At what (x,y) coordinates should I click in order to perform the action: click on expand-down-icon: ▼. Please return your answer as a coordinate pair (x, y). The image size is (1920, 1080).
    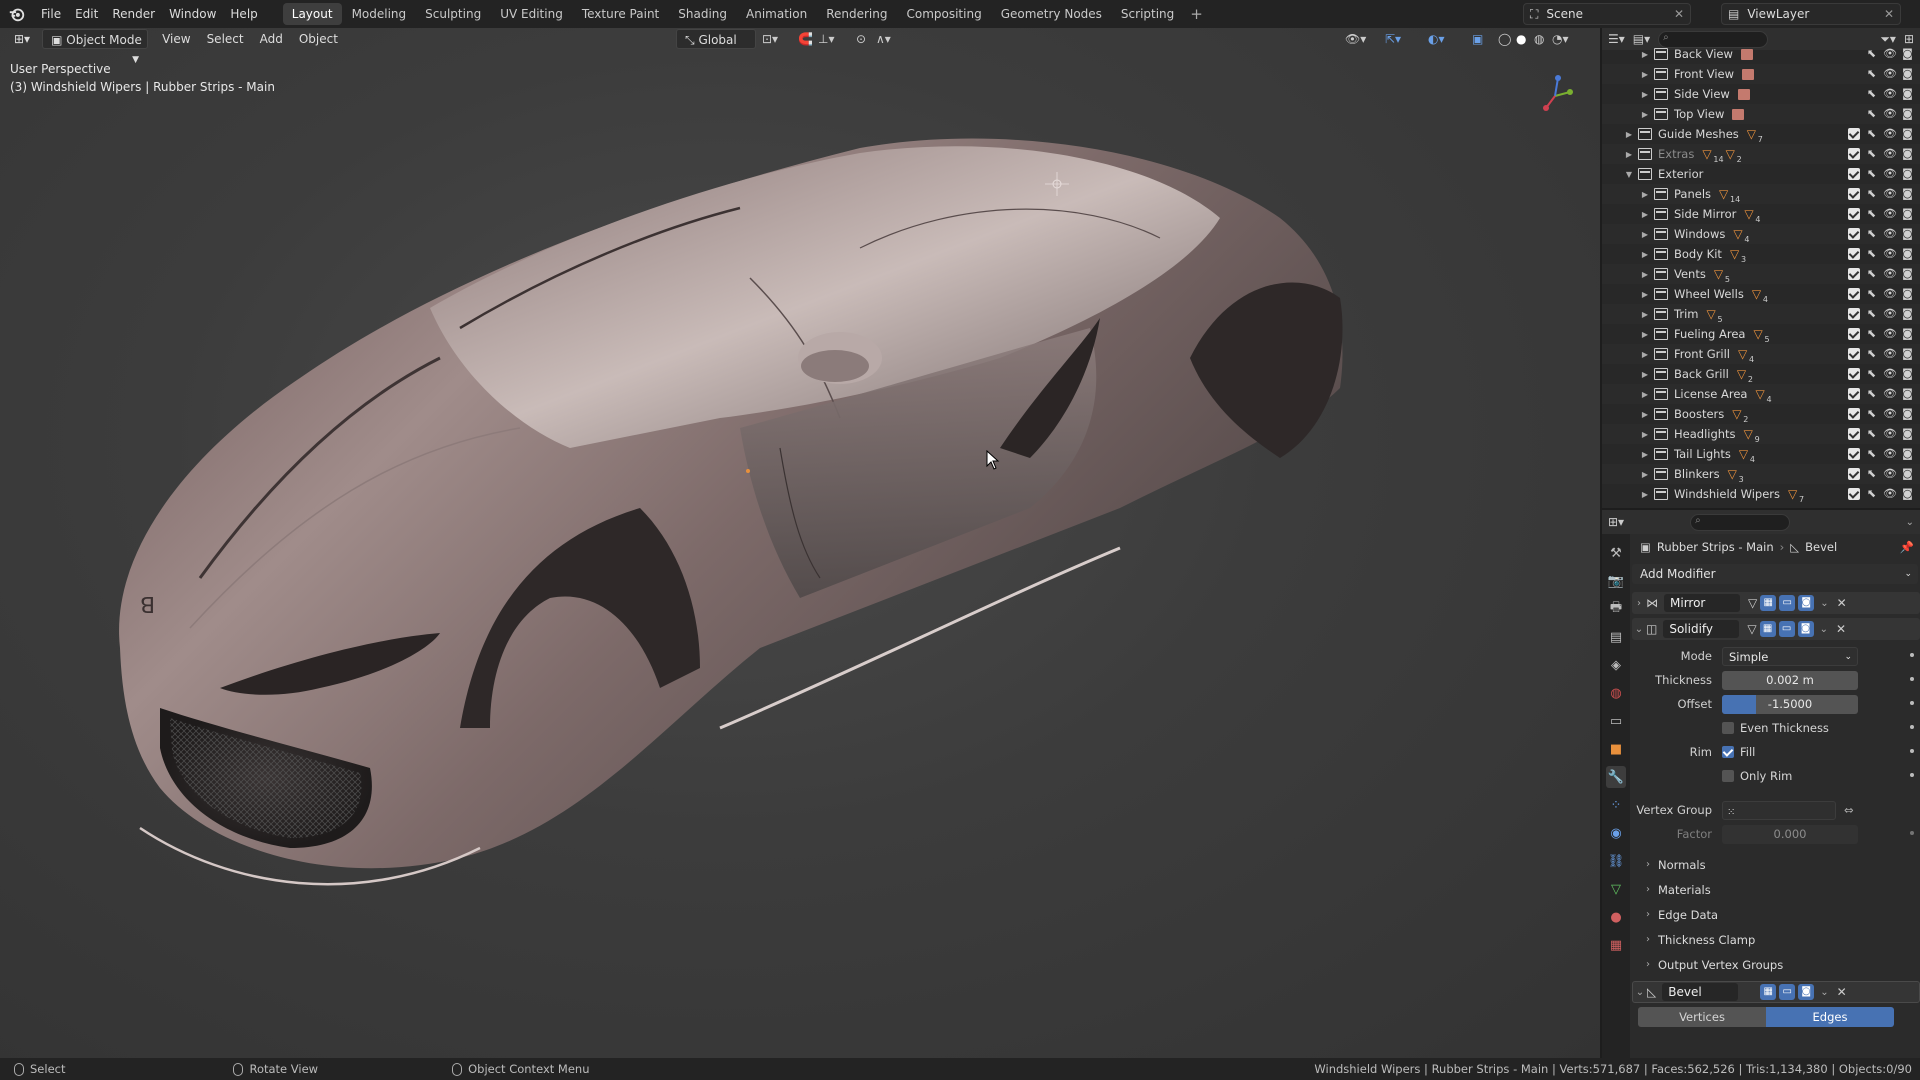
    Looking at the image, I should click on (1629, 174).